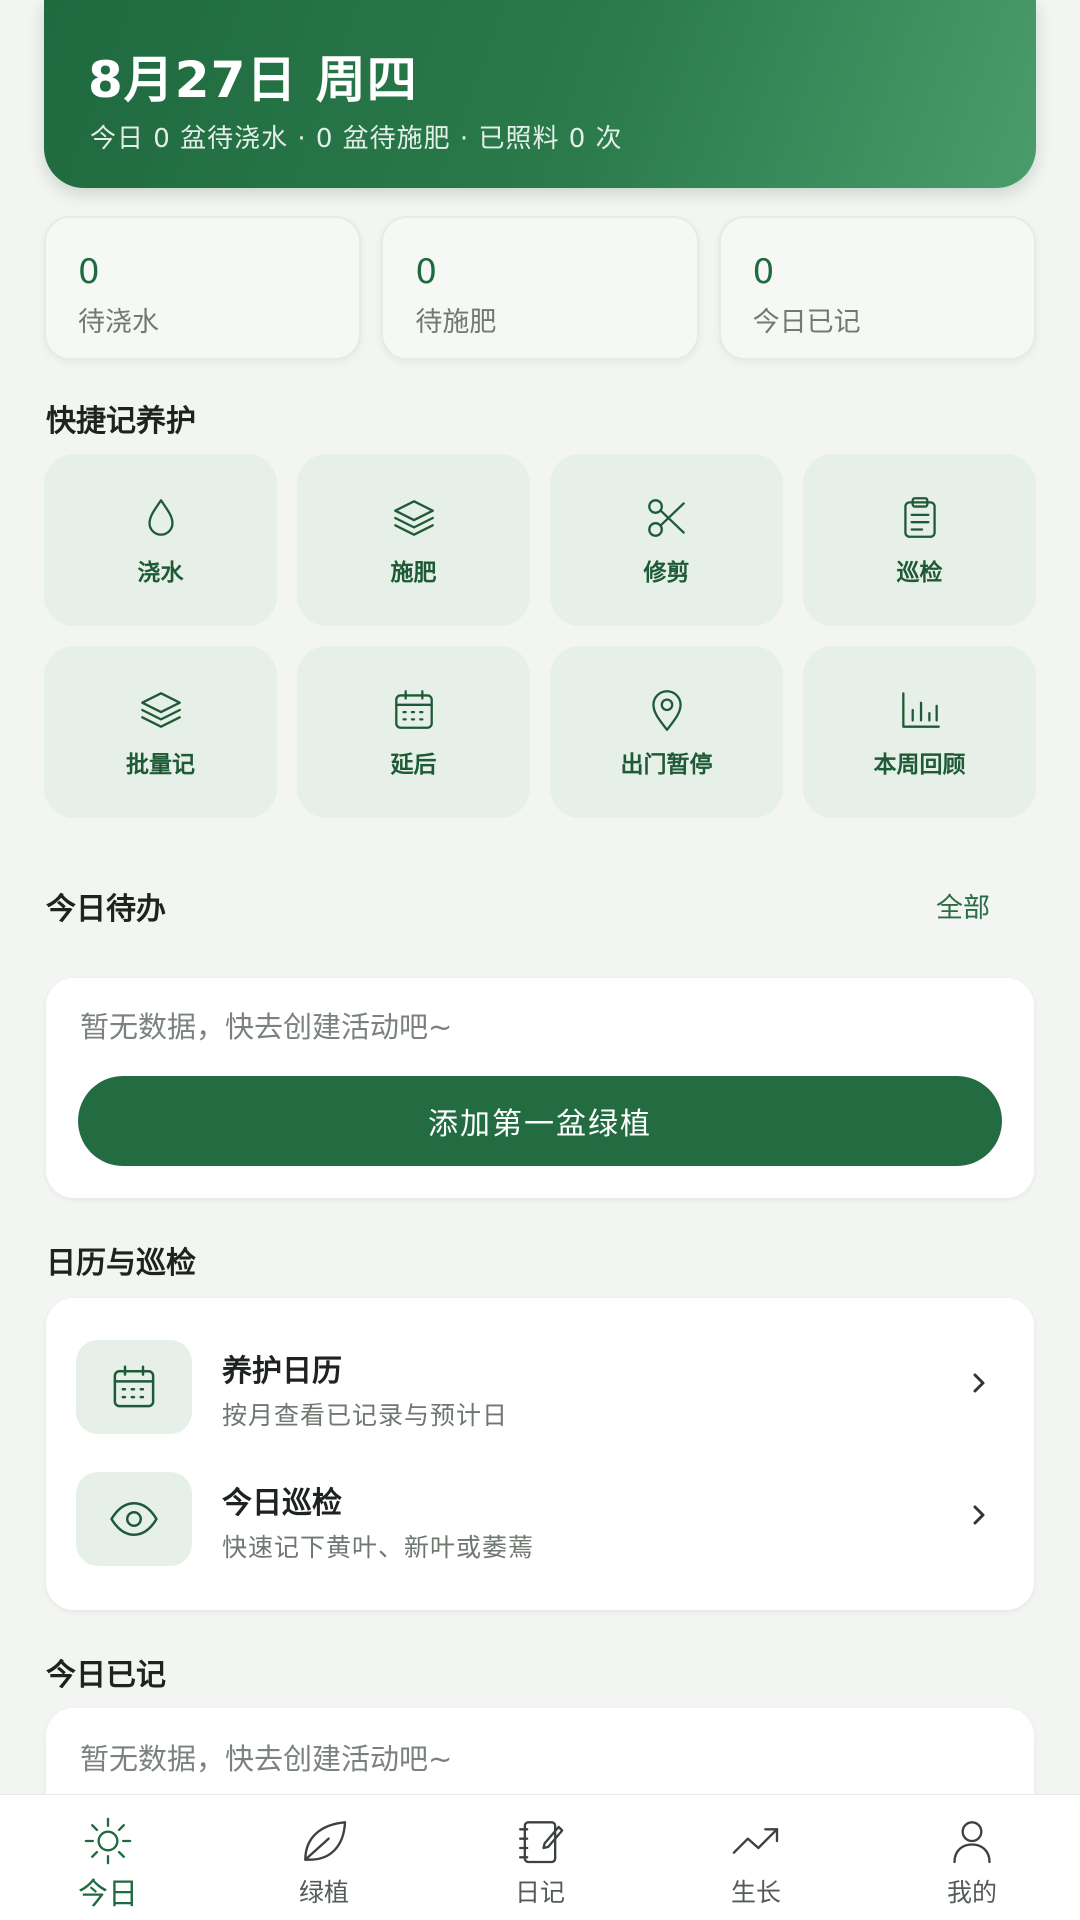 Image resolution: width=1080 pixels, height=1920 pixels. What do you see at coordinates (919, 573) in the screenshot?
I see `quick-label: 巡检` at bounding box center [919, 573].